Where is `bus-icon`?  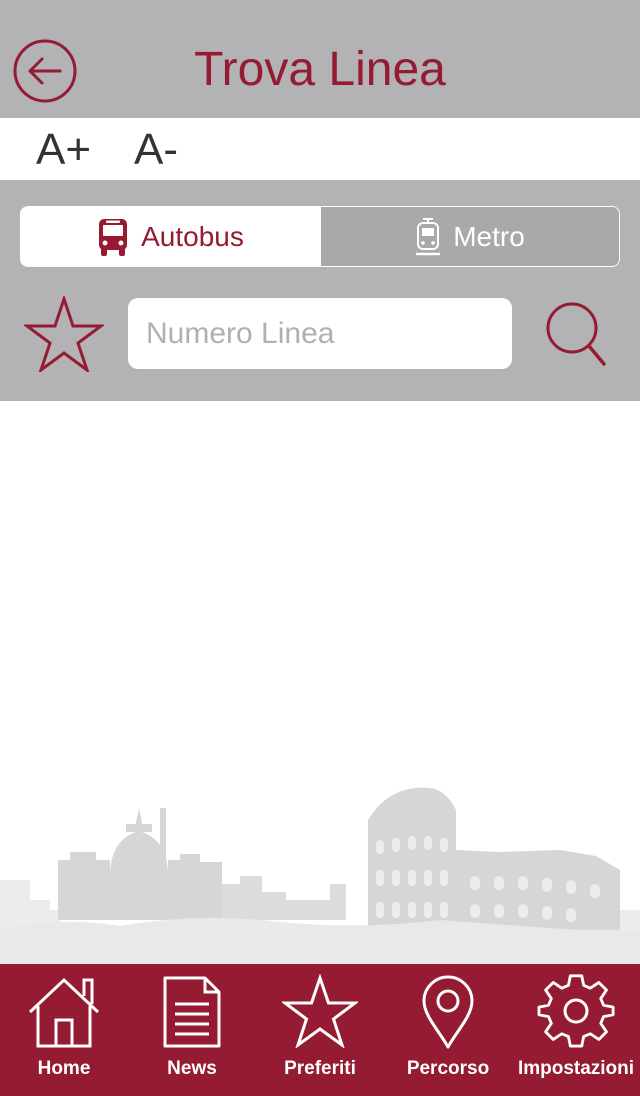 bus-icon is located at coordinates (113, 237).